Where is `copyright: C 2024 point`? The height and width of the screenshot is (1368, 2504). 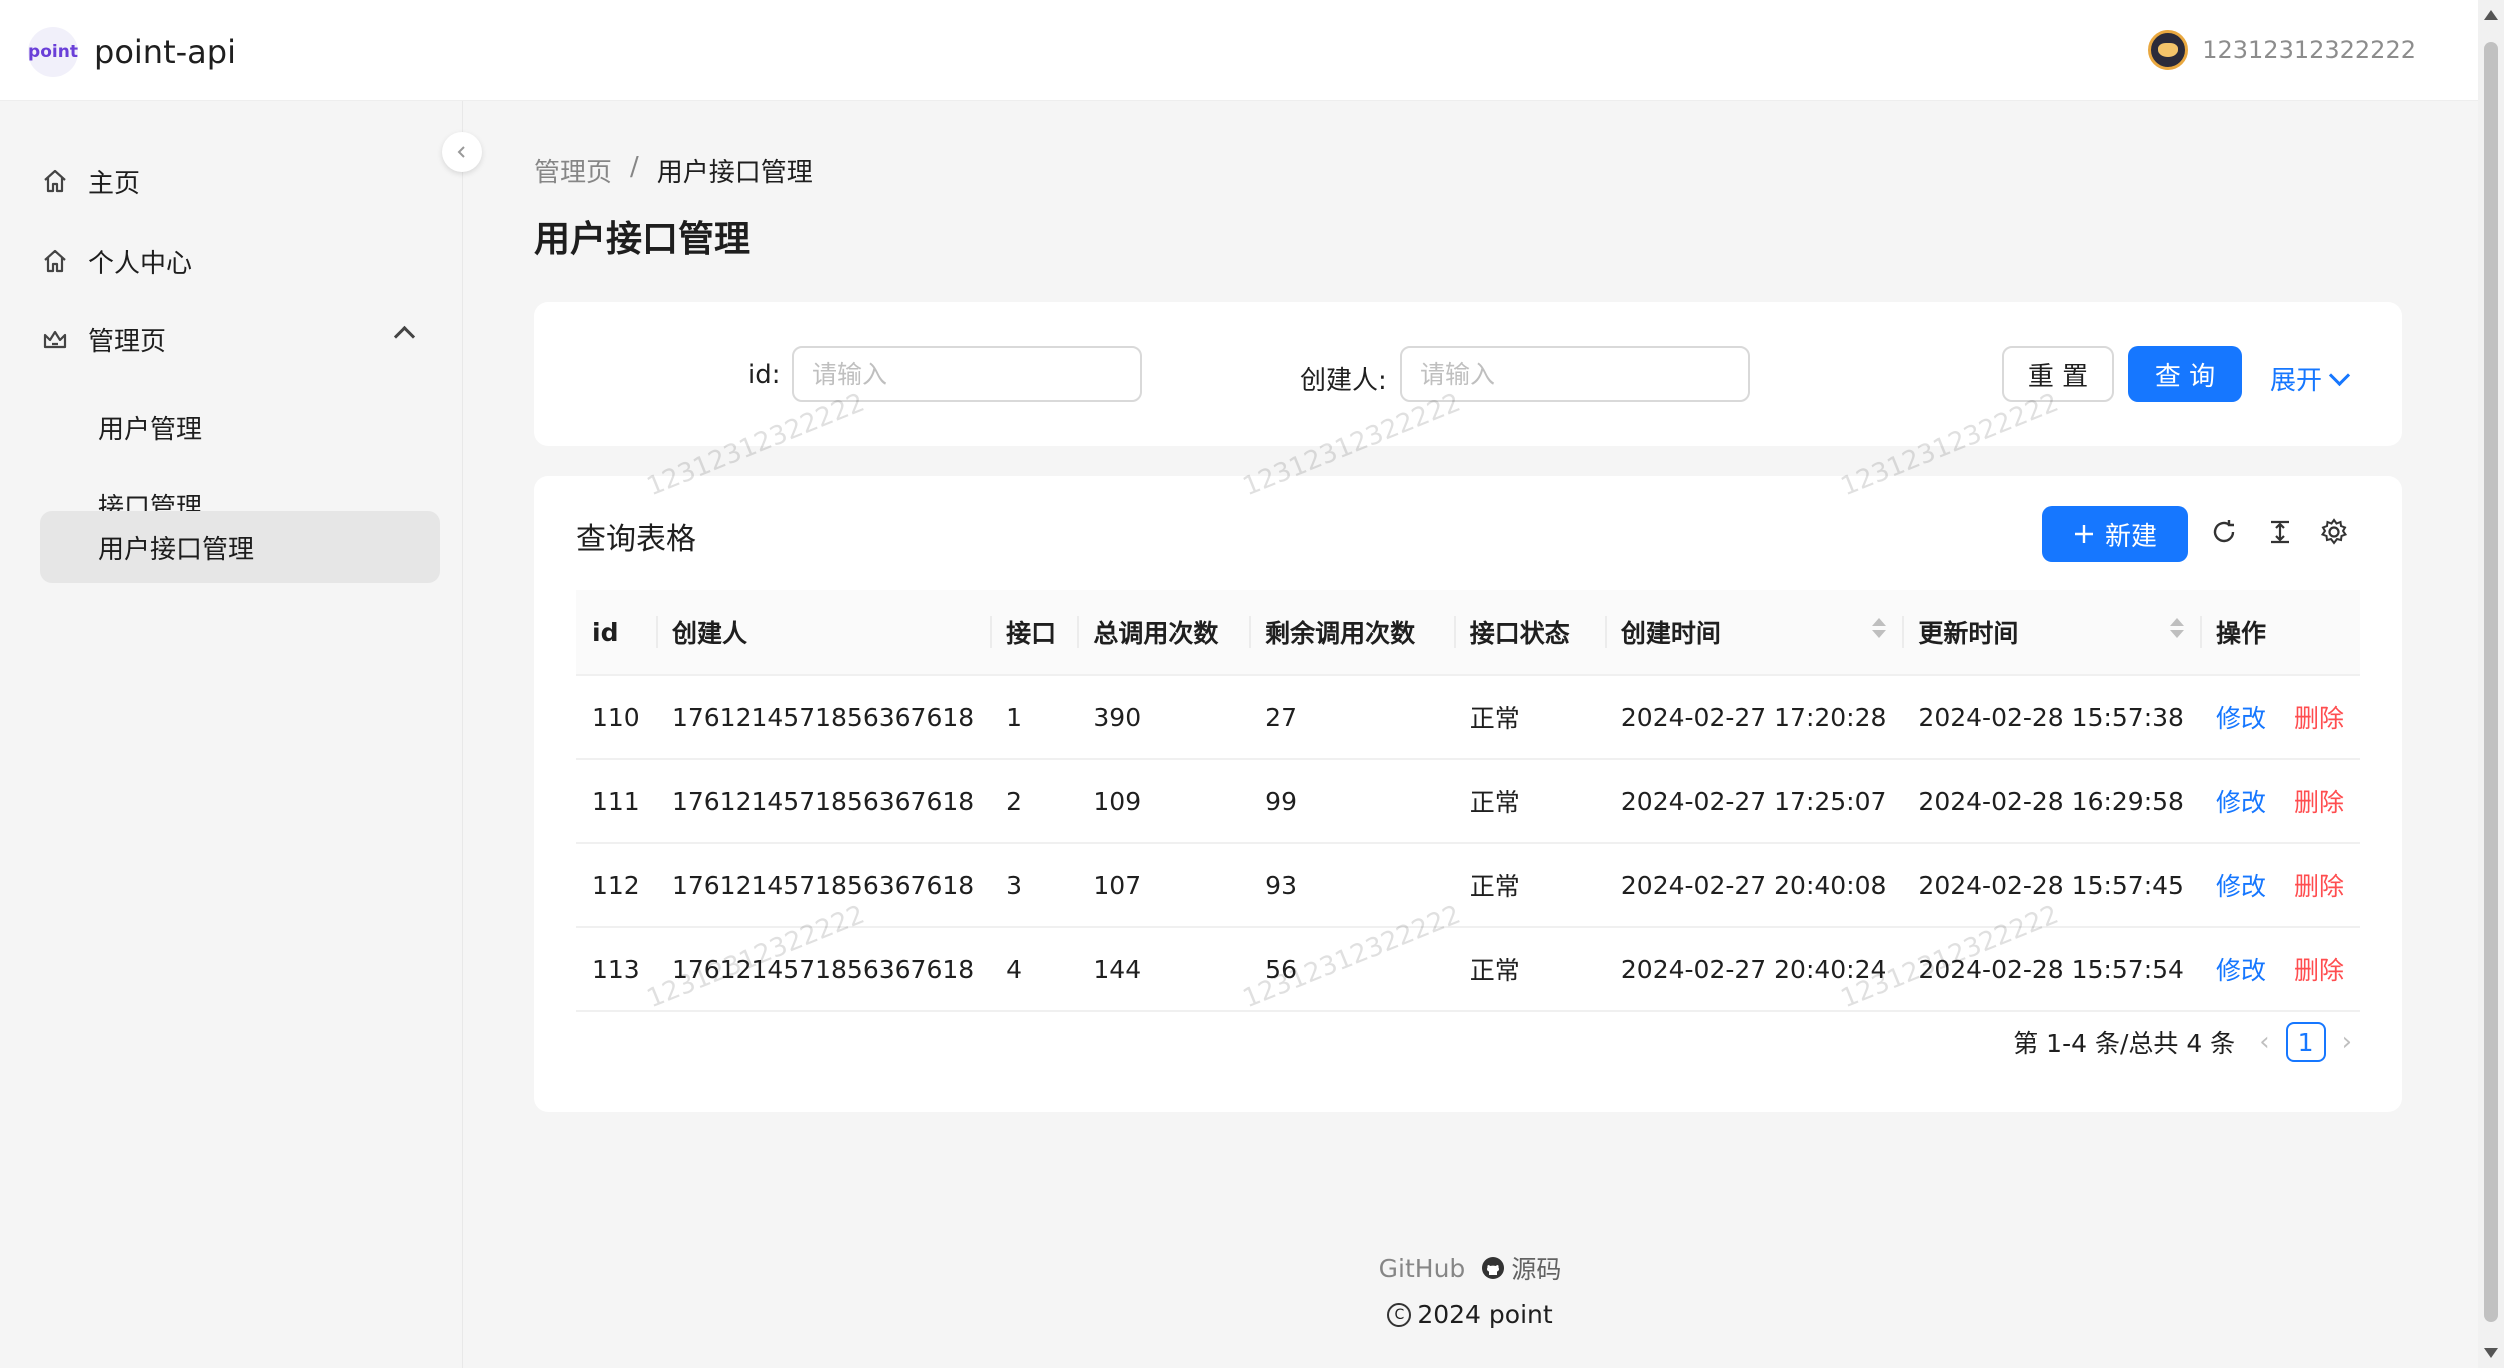 copyright: C 2024 point is located at coordinates (1470, 1314).